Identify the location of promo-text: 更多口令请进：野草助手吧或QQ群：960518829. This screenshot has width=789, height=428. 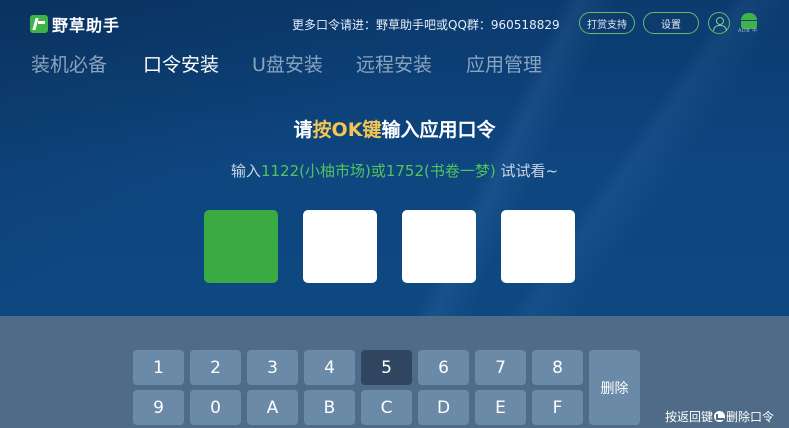
(426, 25).